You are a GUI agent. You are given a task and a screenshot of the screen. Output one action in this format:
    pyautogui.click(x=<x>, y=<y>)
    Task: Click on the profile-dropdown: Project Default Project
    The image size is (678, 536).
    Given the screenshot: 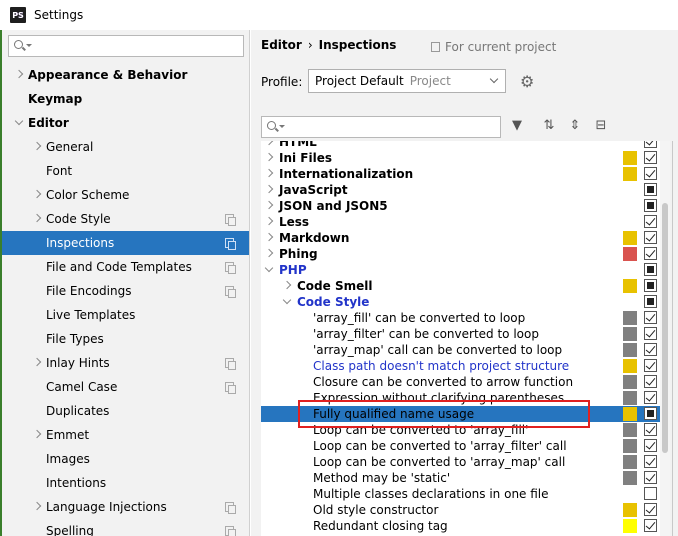 What is the action you would take?
    pyautogui.click(x=407, y=81)
    